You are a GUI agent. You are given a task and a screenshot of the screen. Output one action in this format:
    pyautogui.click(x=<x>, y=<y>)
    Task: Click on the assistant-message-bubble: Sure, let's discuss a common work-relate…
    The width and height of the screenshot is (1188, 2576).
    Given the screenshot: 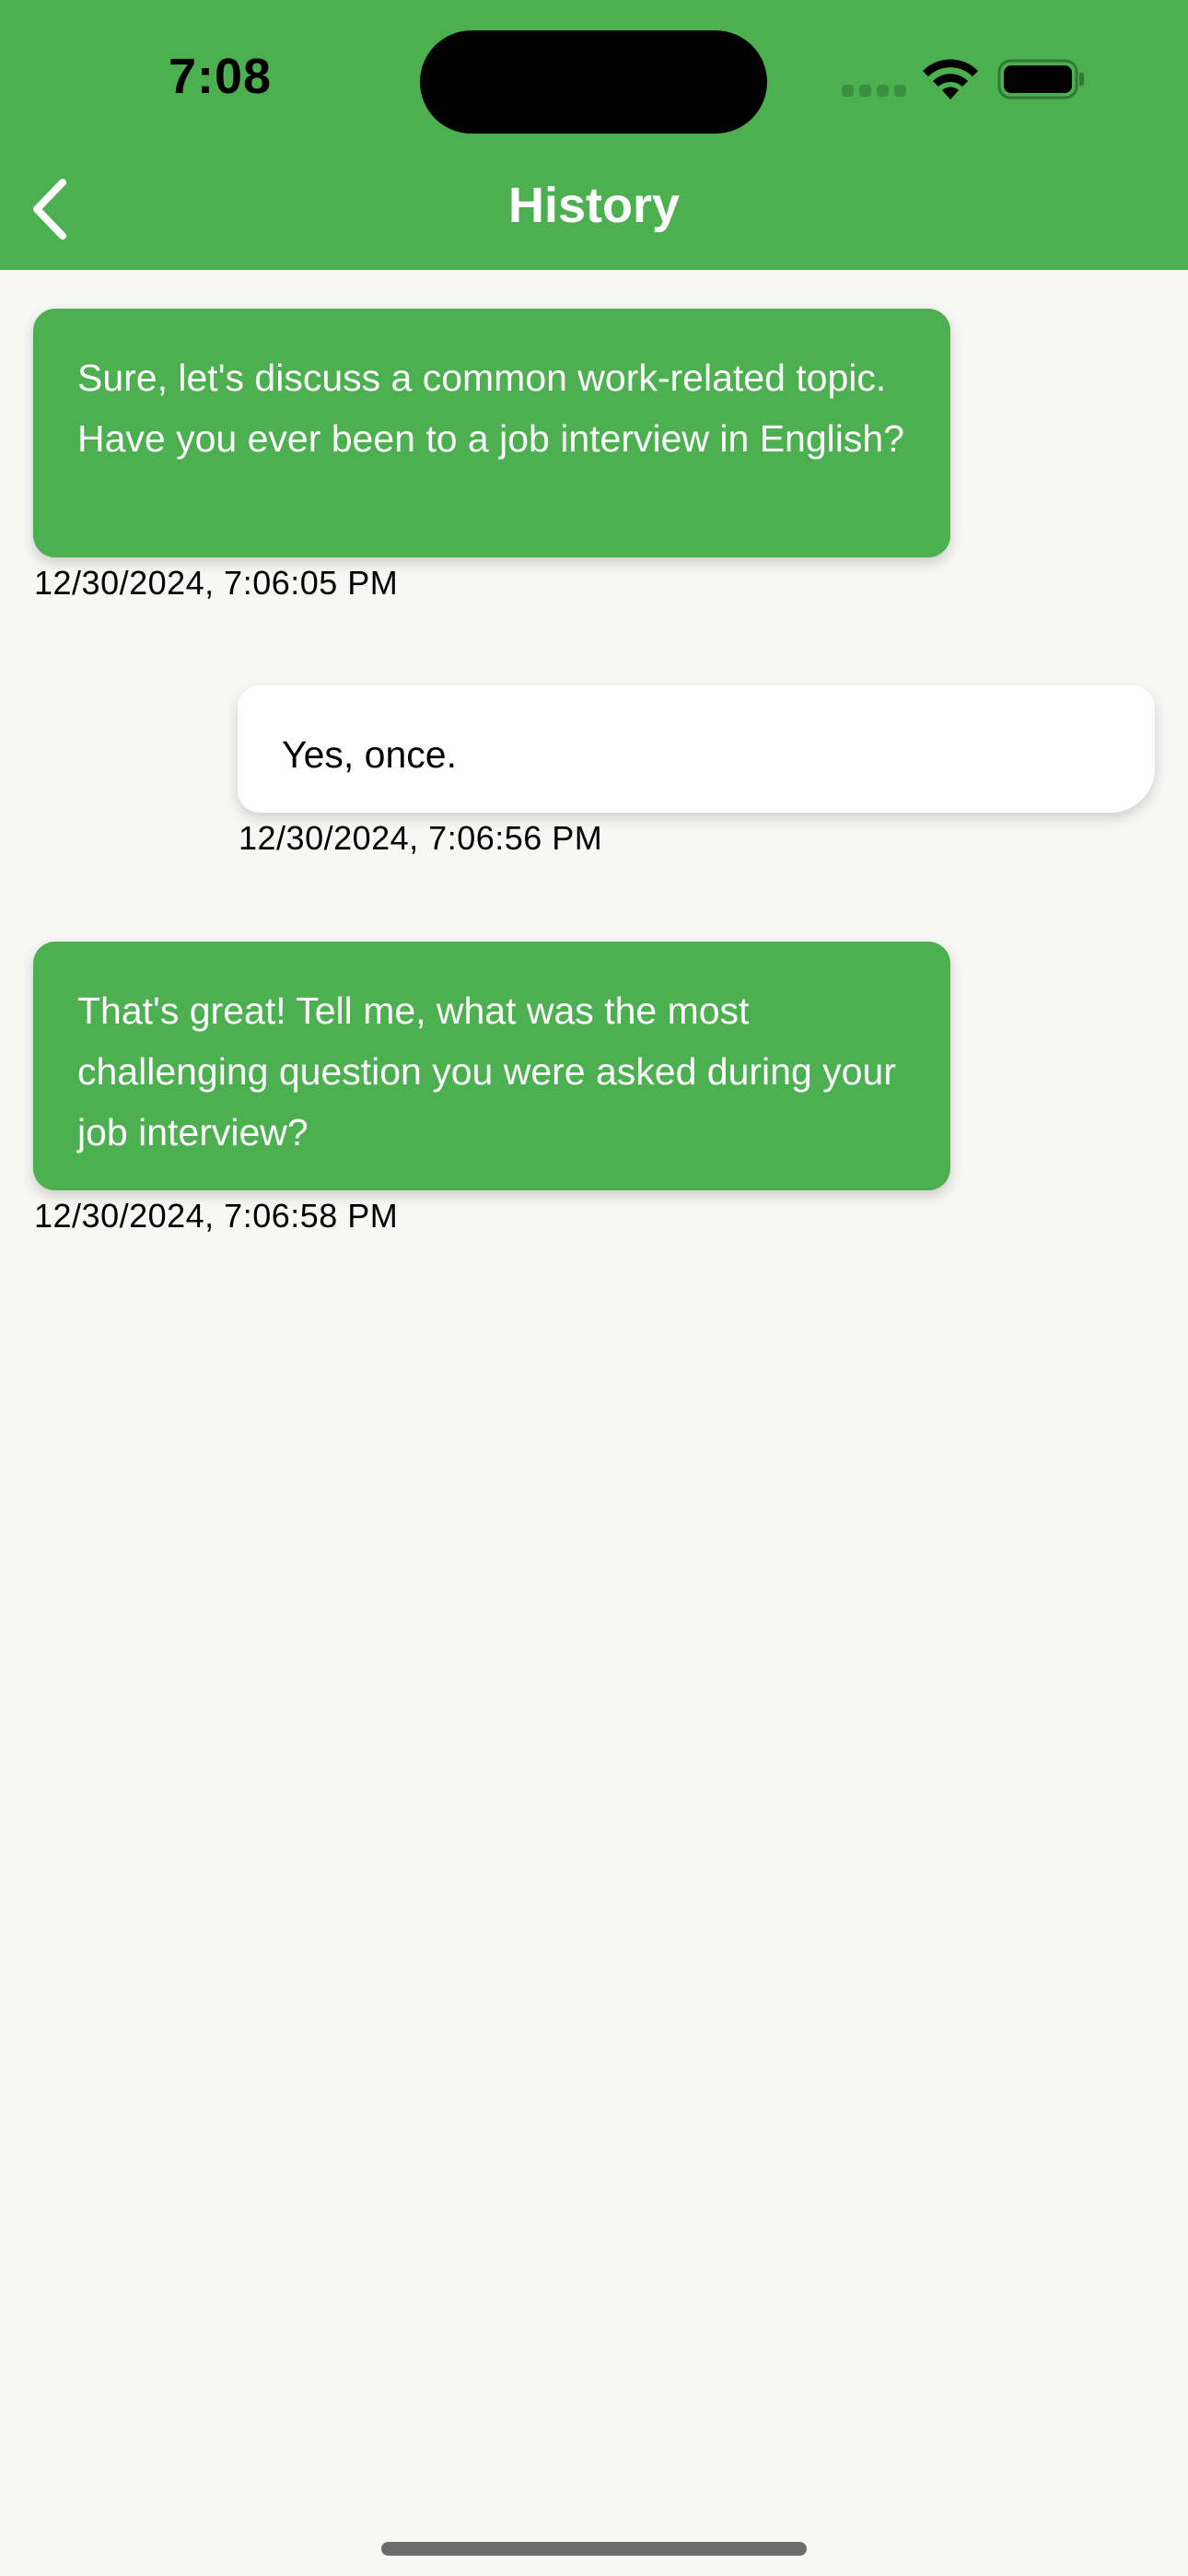 What is the action you would take?
    pyautogui.click(x=491, y=433)
    